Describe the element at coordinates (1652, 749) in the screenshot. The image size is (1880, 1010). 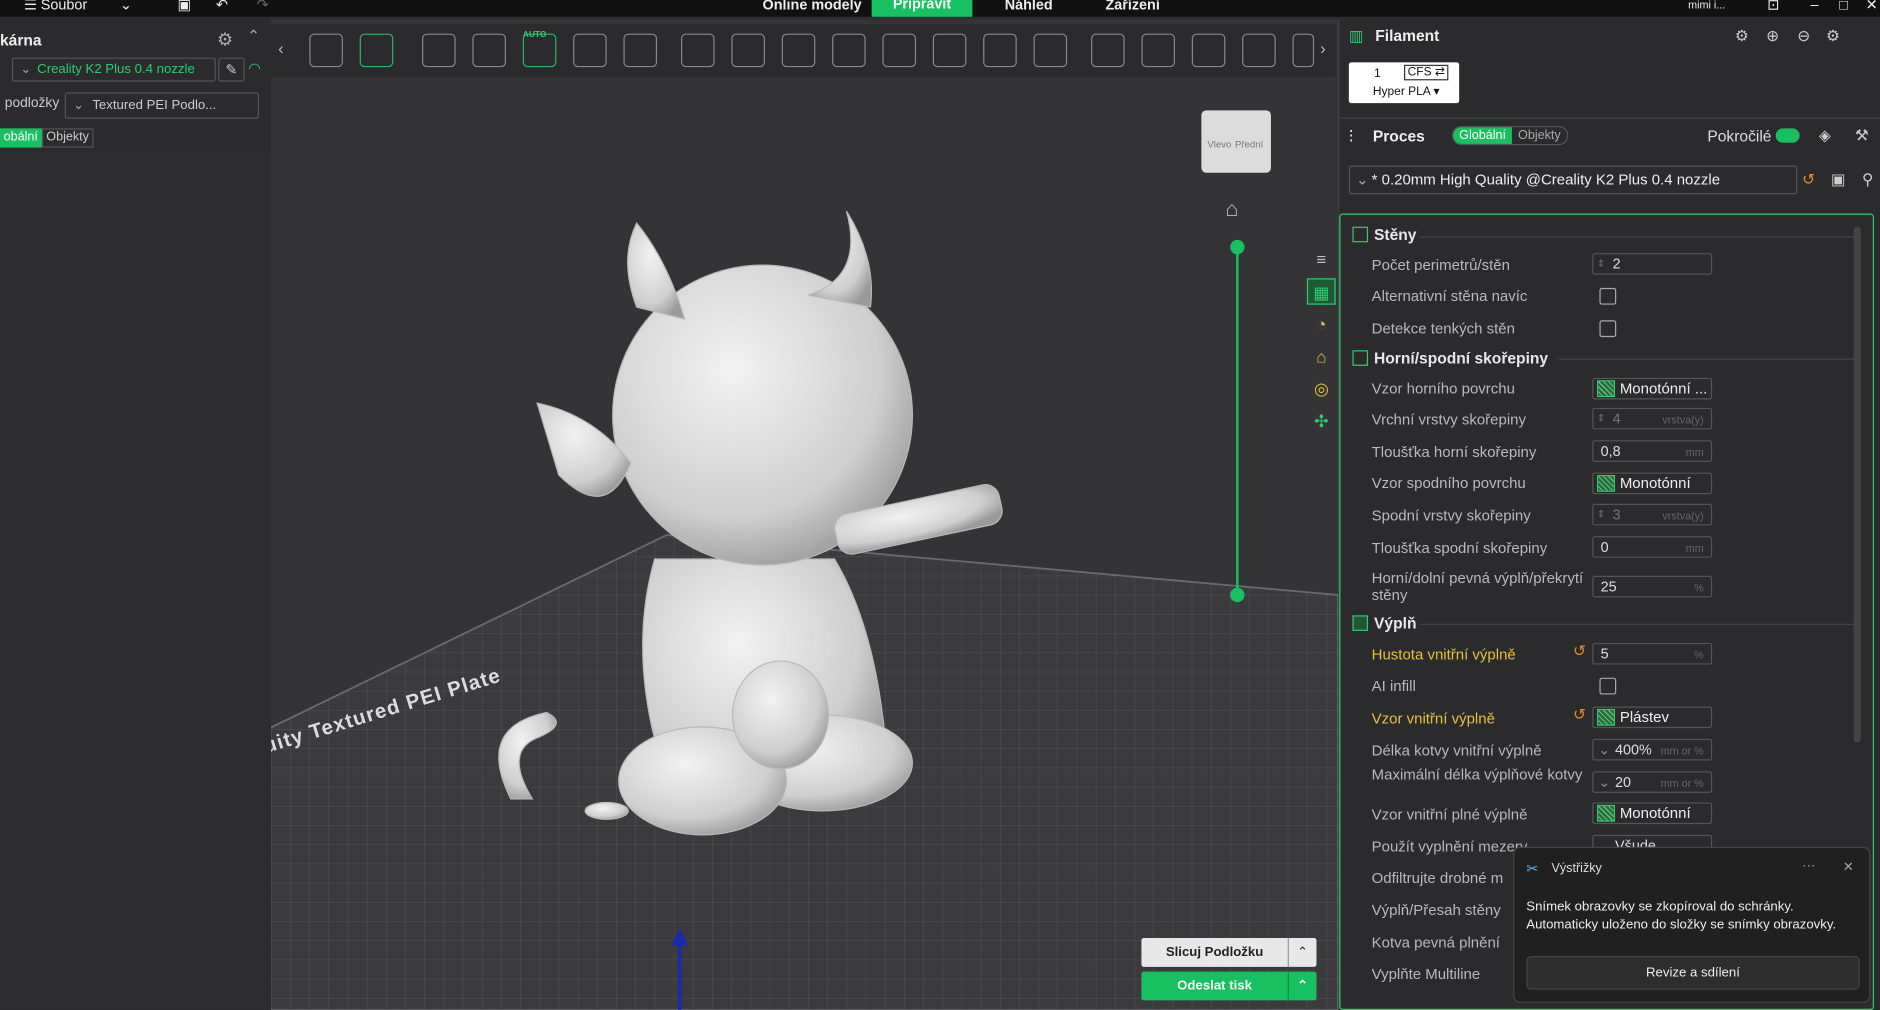
I see `anchor-length-input: ⌄ 400% mm or %` at that location.